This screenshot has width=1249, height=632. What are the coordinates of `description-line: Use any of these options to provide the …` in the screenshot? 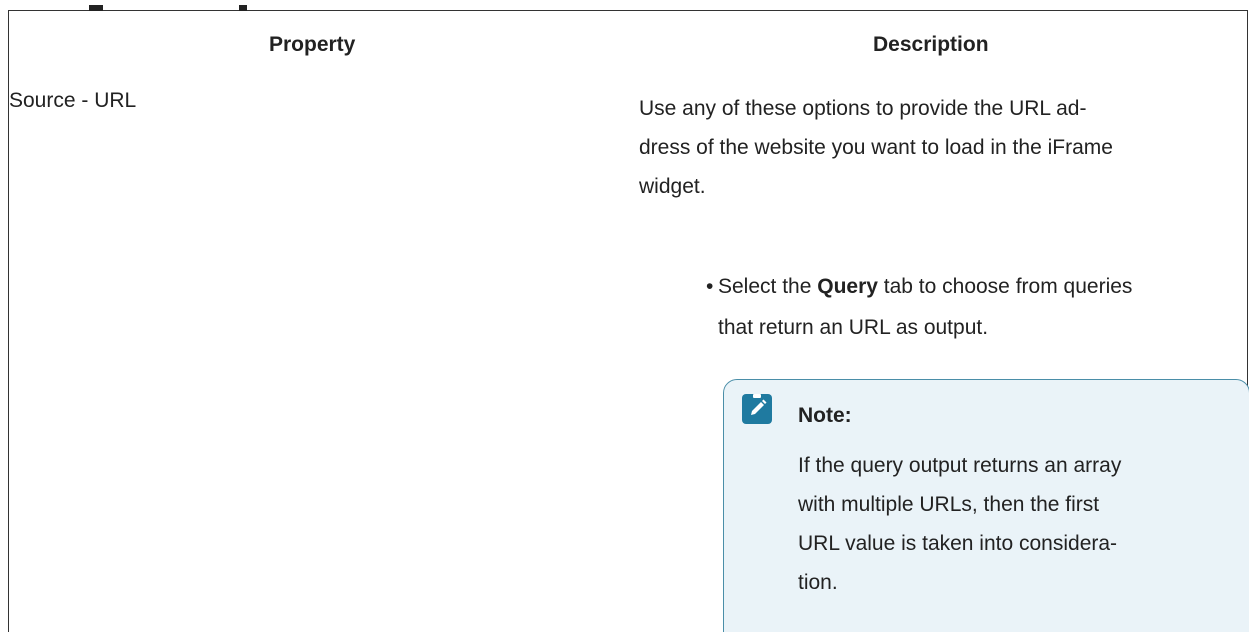 It's located at (863, 108).